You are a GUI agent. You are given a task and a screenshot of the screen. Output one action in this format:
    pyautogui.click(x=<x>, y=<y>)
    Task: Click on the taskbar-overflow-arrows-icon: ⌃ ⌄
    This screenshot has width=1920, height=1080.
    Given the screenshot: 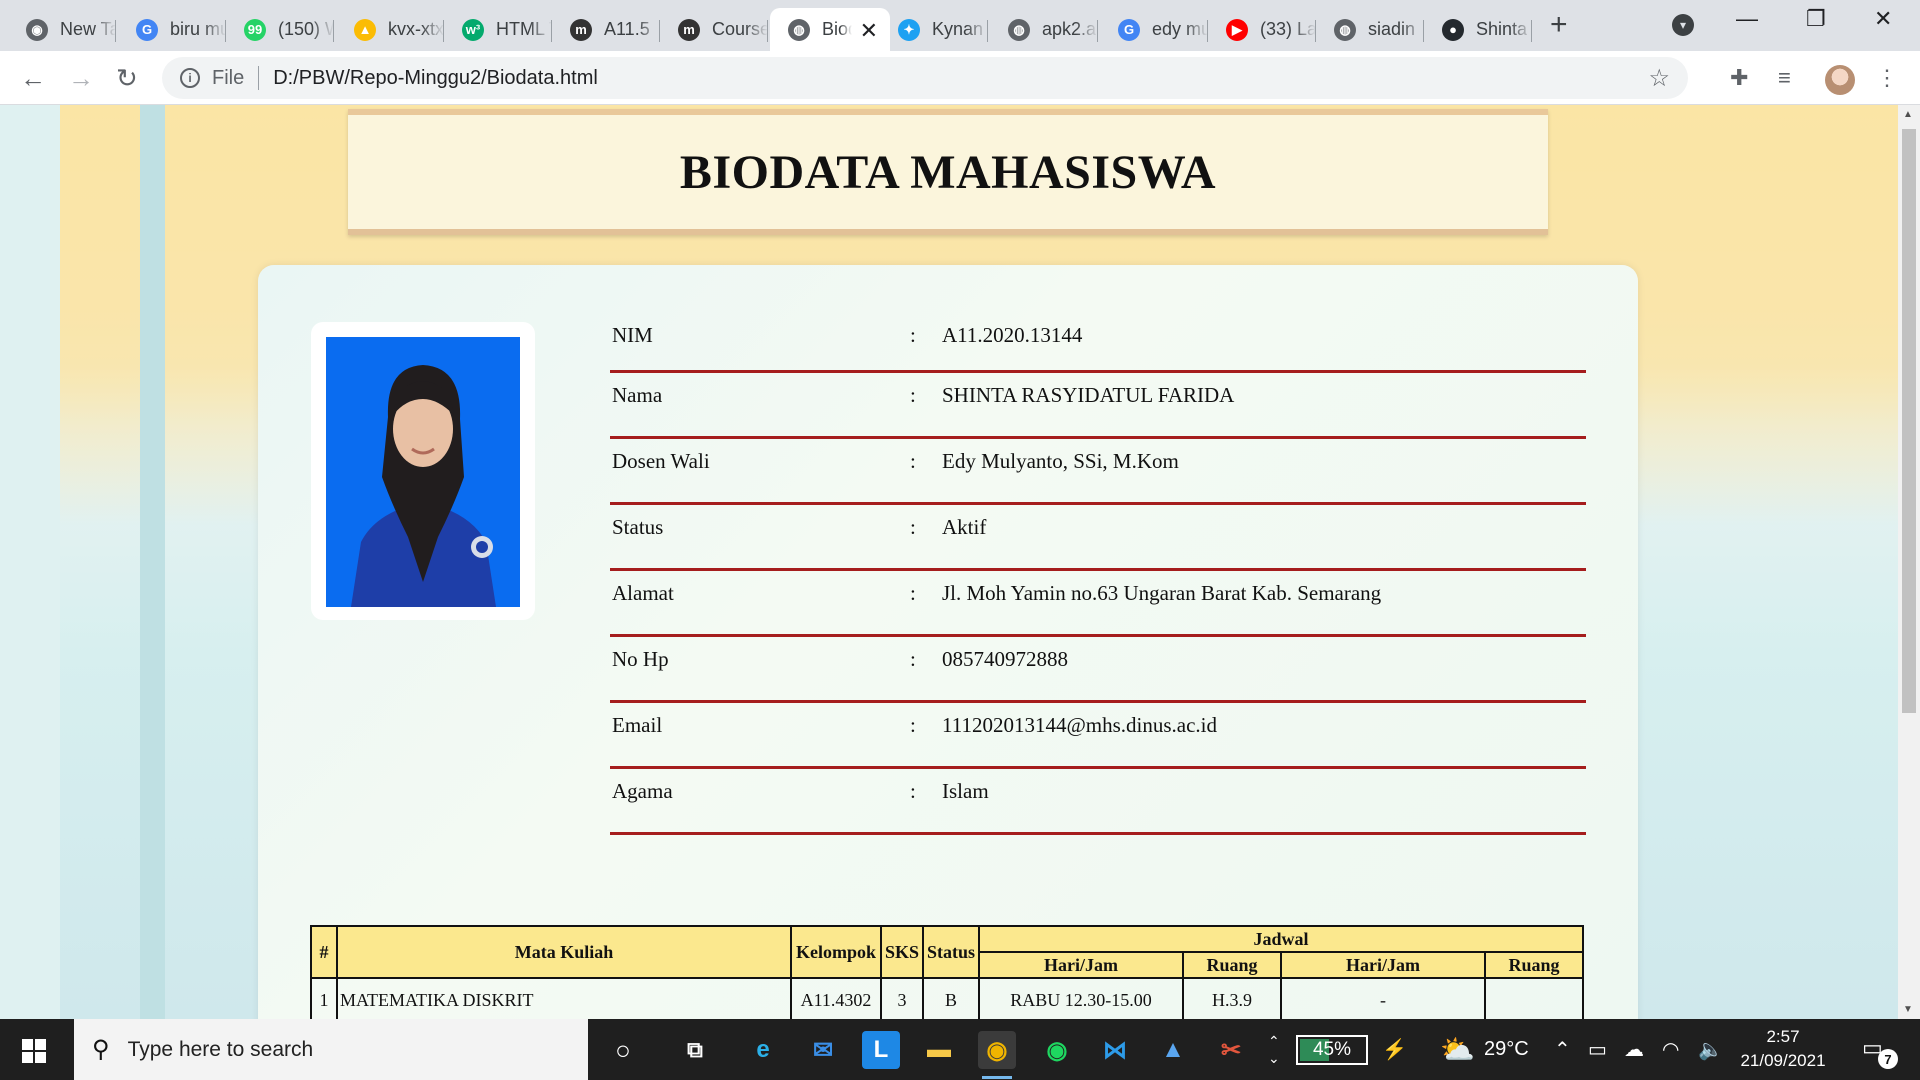 What is the action you would take?
    pyautogui.click(x=1274, y=1049)
    